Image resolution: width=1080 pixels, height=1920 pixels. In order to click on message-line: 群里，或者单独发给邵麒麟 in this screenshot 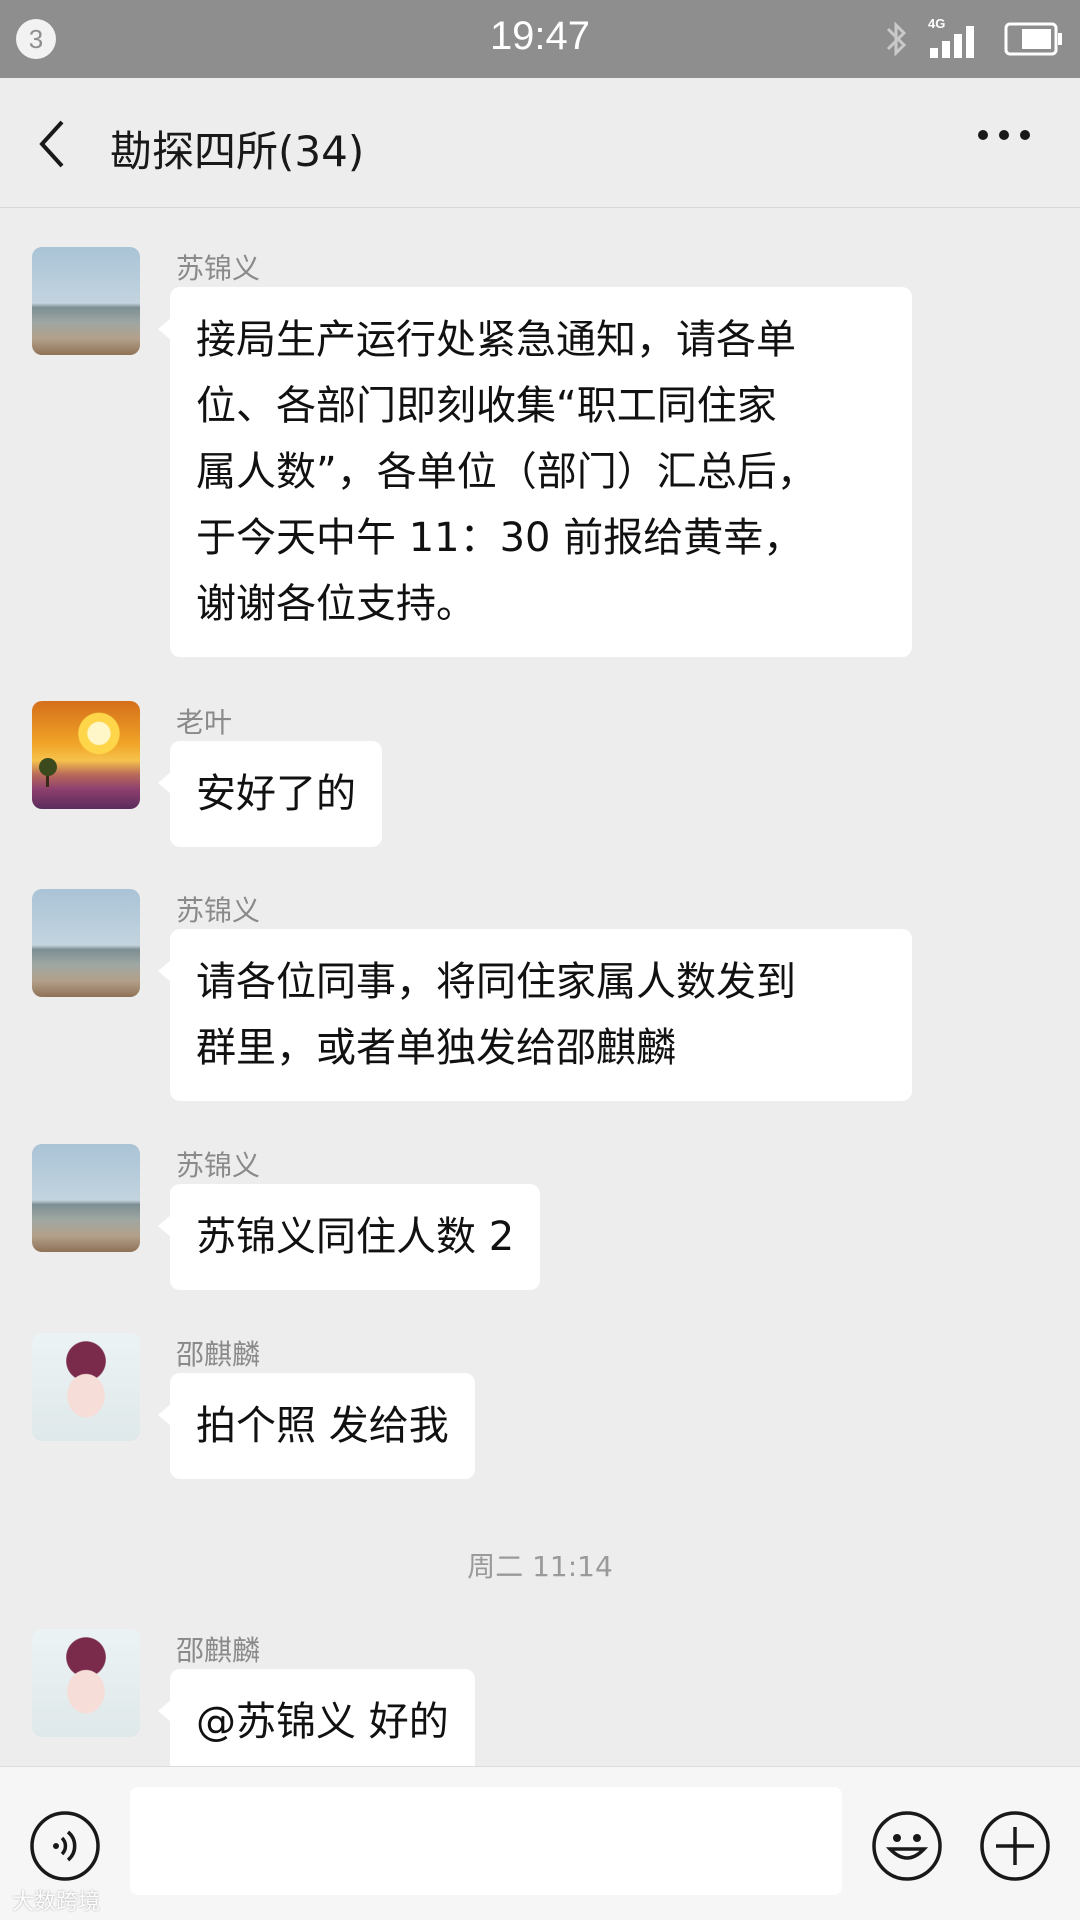, I will do `click(436, 1048)`.